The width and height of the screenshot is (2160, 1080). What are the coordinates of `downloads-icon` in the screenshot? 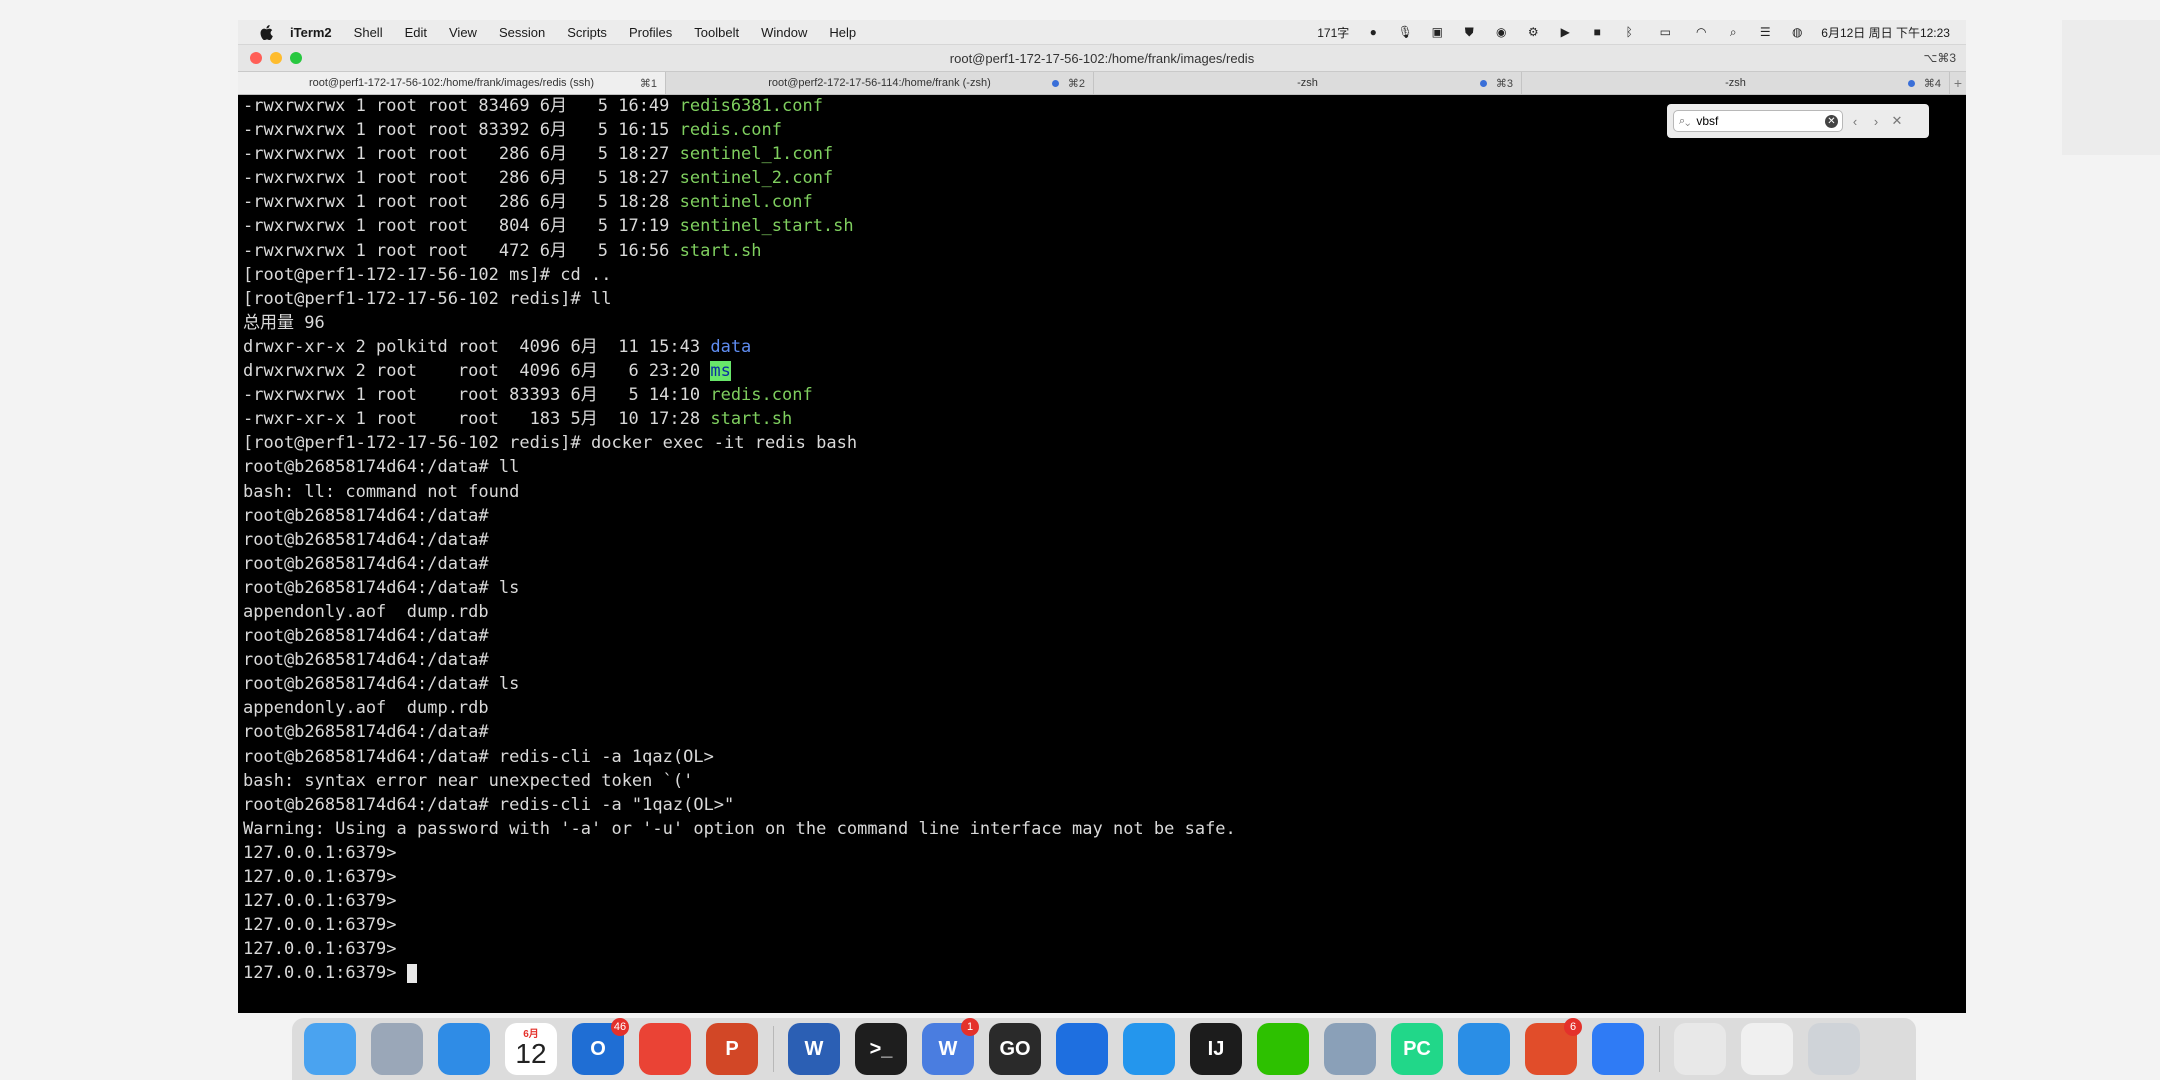 It's located at (1767, 1049).